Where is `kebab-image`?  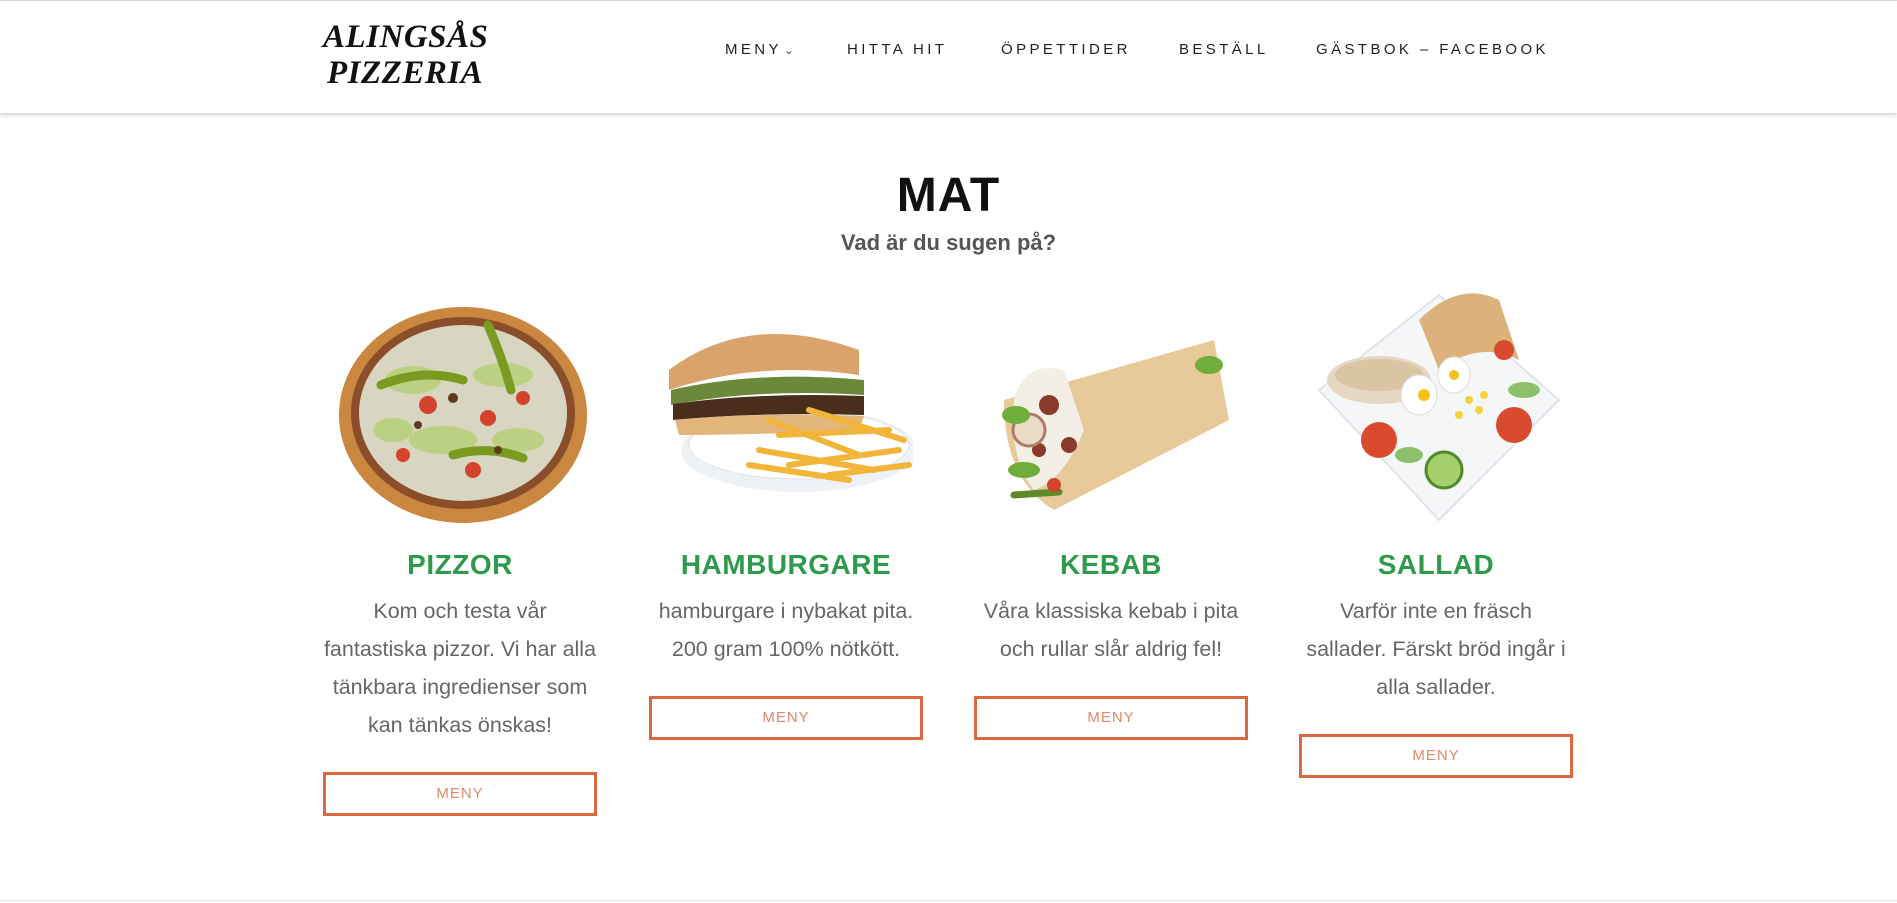
kebab-image is located at coordinates (1115, 425).